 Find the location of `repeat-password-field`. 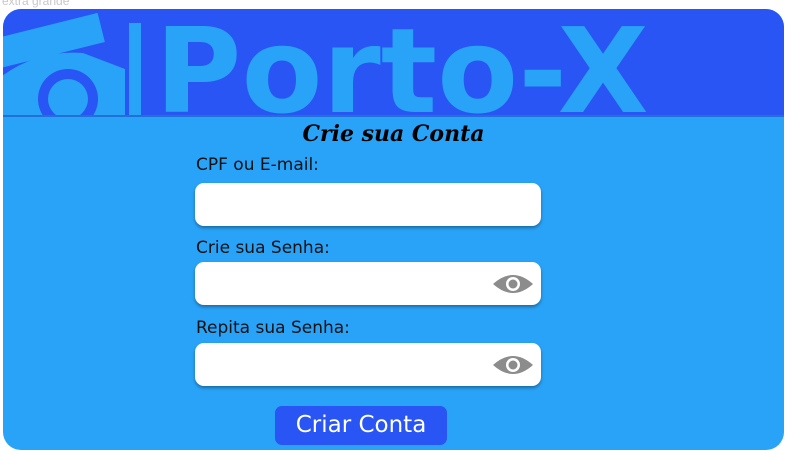

repeat-password-field is located at coordinates (368, 364).